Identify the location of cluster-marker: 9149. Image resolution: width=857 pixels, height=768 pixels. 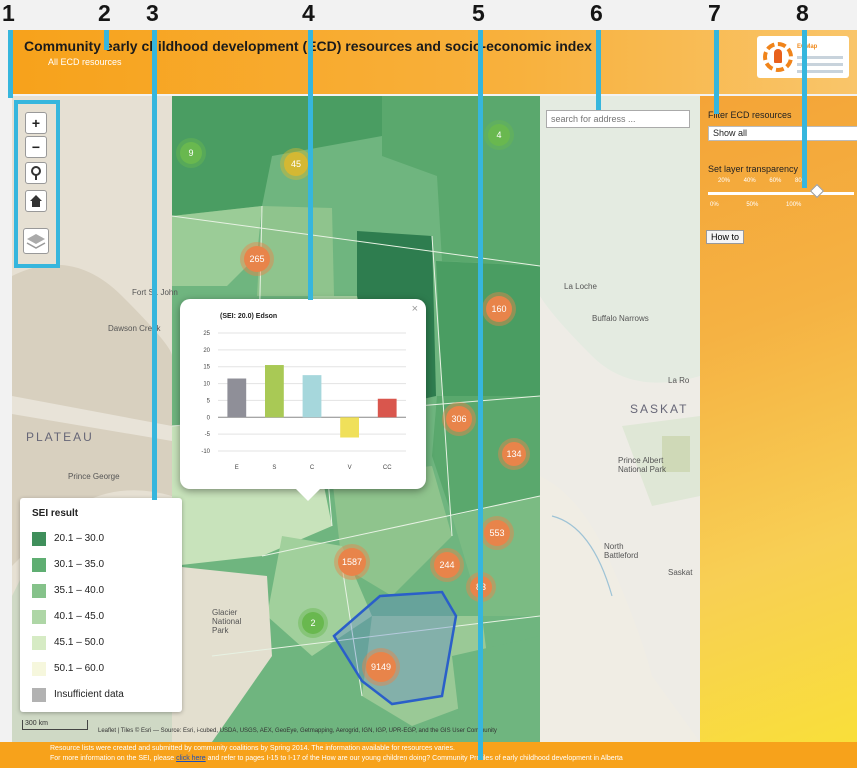
(381, 667).